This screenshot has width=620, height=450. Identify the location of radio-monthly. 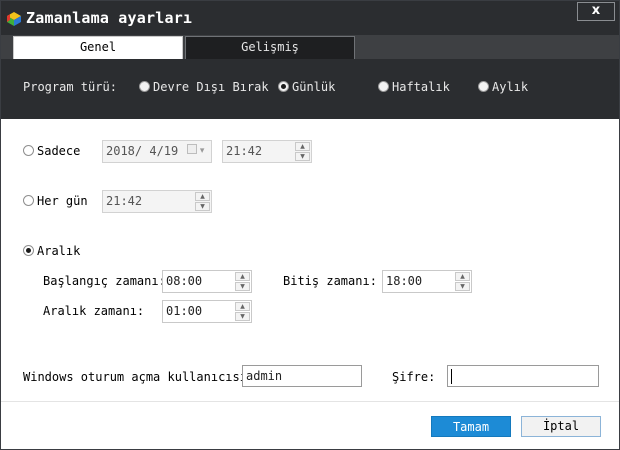
(483, 86).